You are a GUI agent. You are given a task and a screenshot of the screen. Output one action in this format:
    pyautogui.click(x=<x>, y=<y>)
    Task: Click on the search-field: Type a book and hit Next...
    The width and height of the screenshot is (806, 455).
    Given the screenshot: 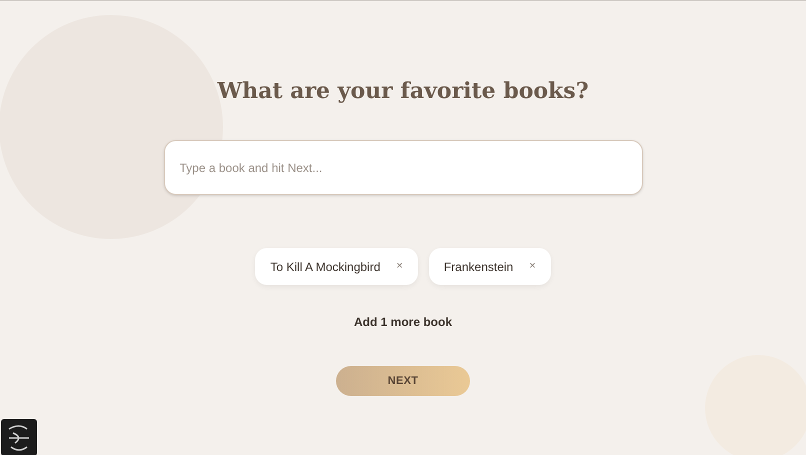 What is the action you would take?
    pyautogui.click(x=403, y=167)
    